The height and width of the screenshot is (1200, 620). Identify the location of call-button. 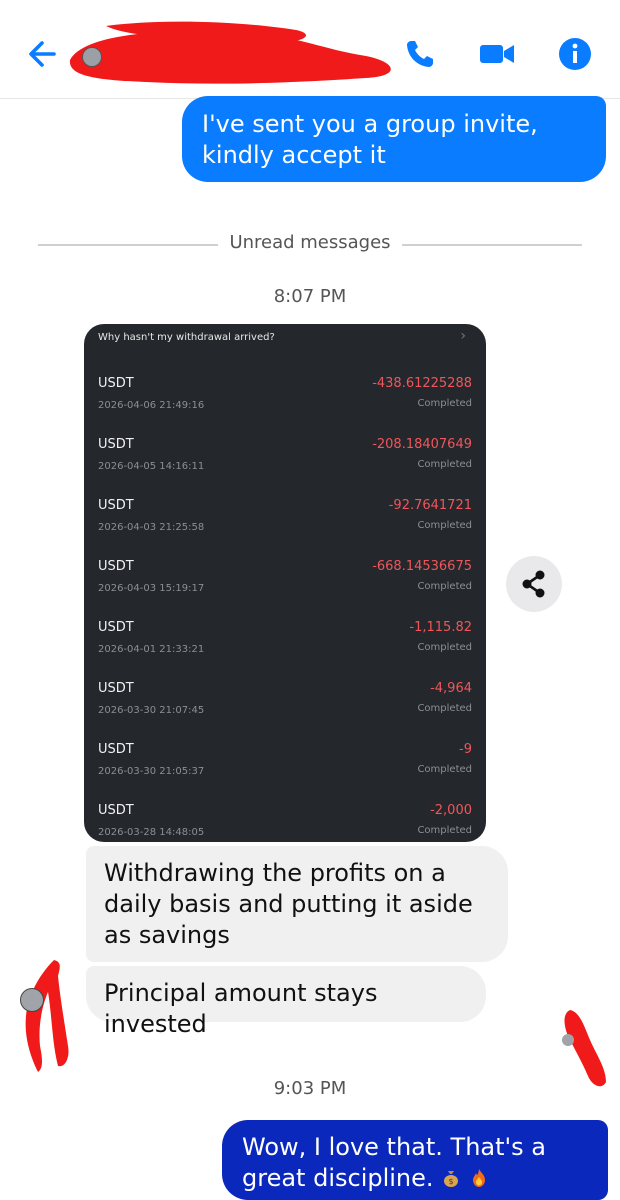
(421, 54).